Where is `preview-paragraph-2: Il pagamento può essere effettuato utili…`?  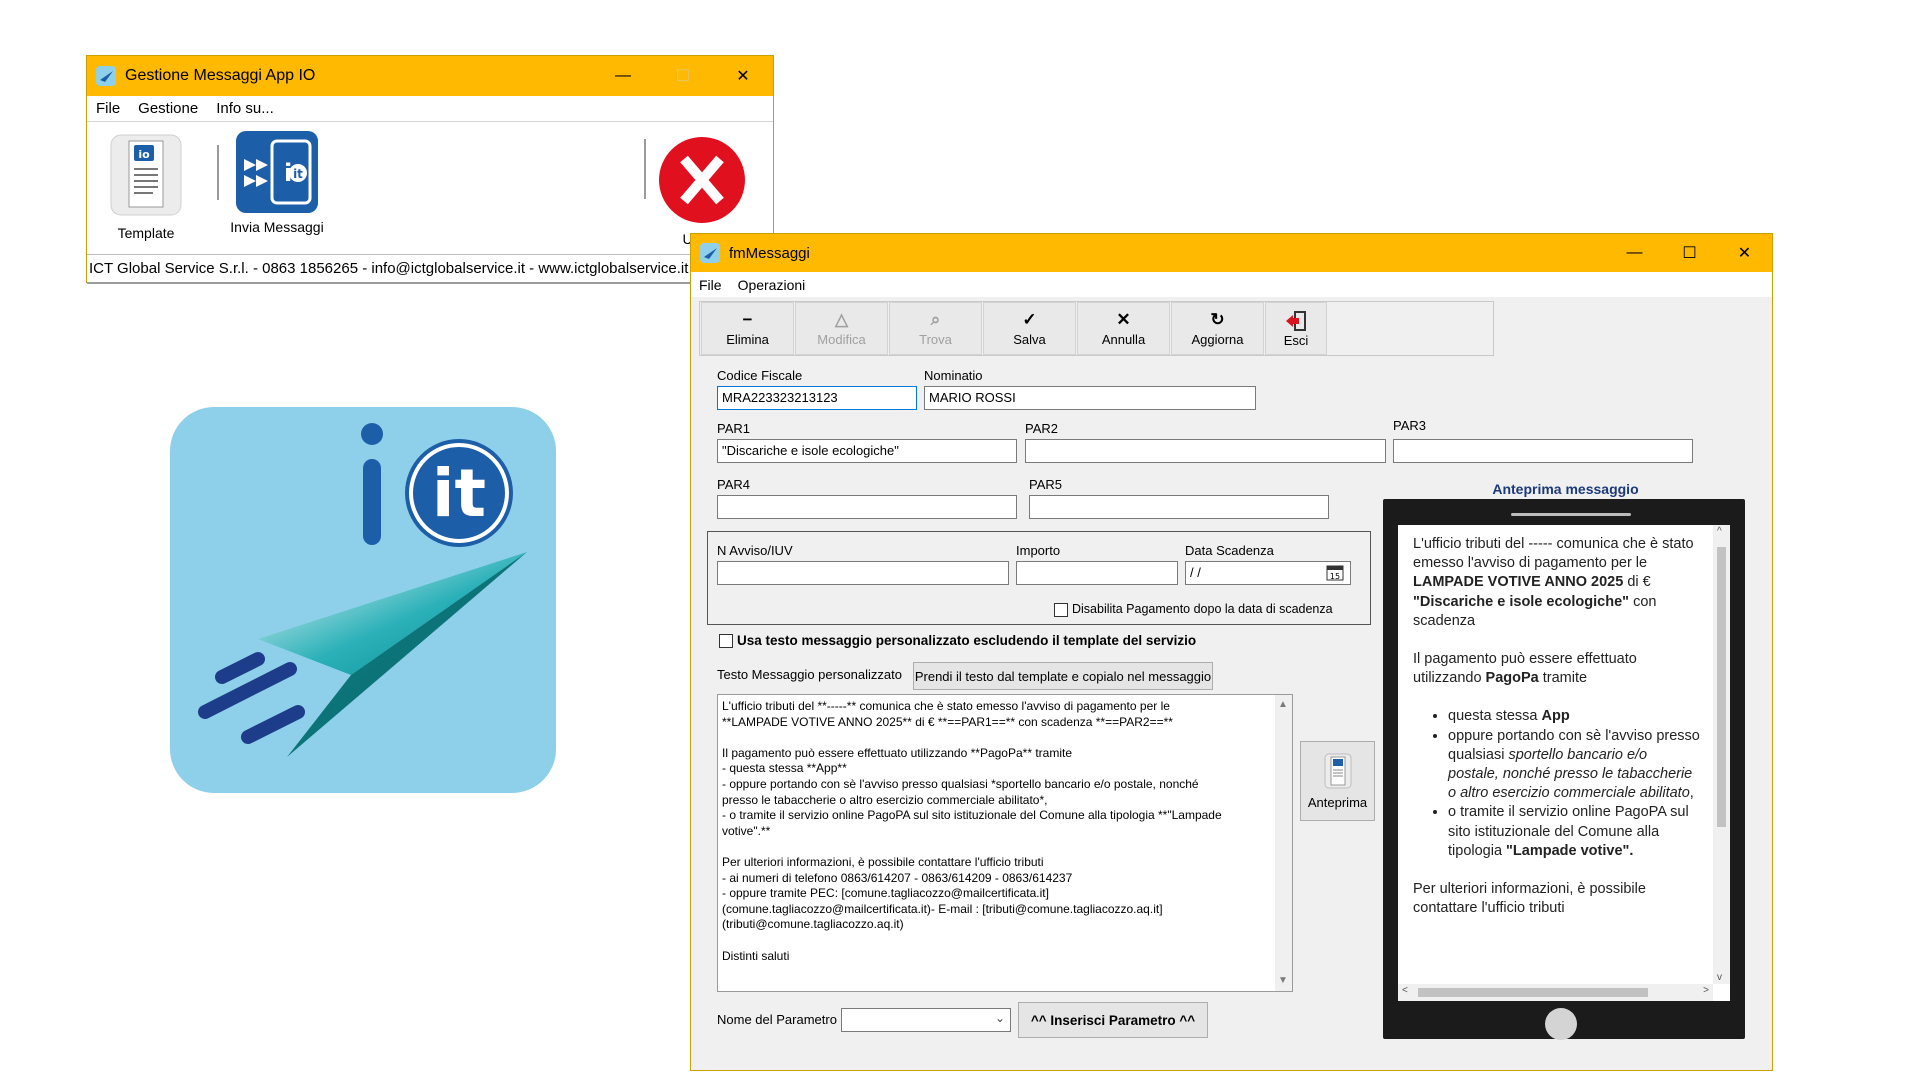 preview-paragraph-2: Il pagamento può essere effettuato utili… is located at coordinates (1557, 669).